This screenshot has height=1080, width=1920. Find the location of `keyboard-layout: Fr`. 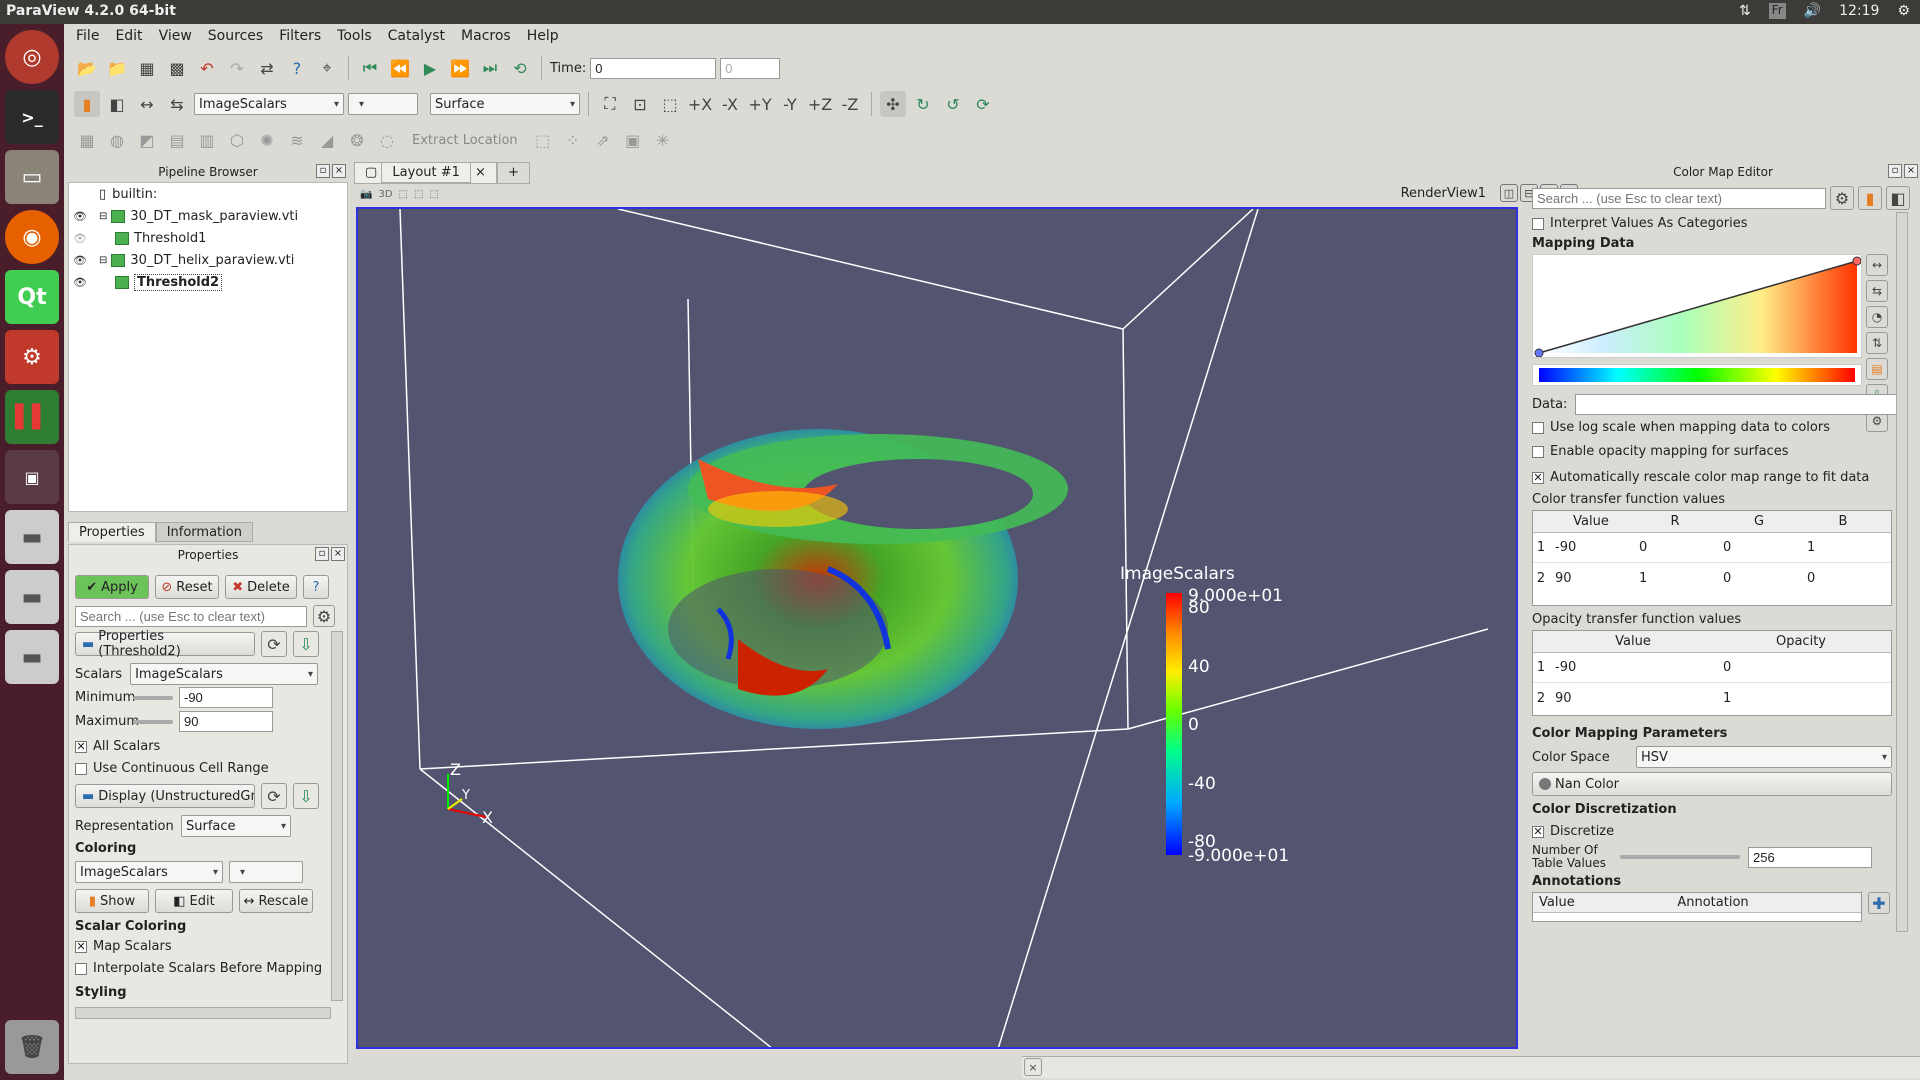

keyboard-layout: Fr is located at coordinates (1777, 11).